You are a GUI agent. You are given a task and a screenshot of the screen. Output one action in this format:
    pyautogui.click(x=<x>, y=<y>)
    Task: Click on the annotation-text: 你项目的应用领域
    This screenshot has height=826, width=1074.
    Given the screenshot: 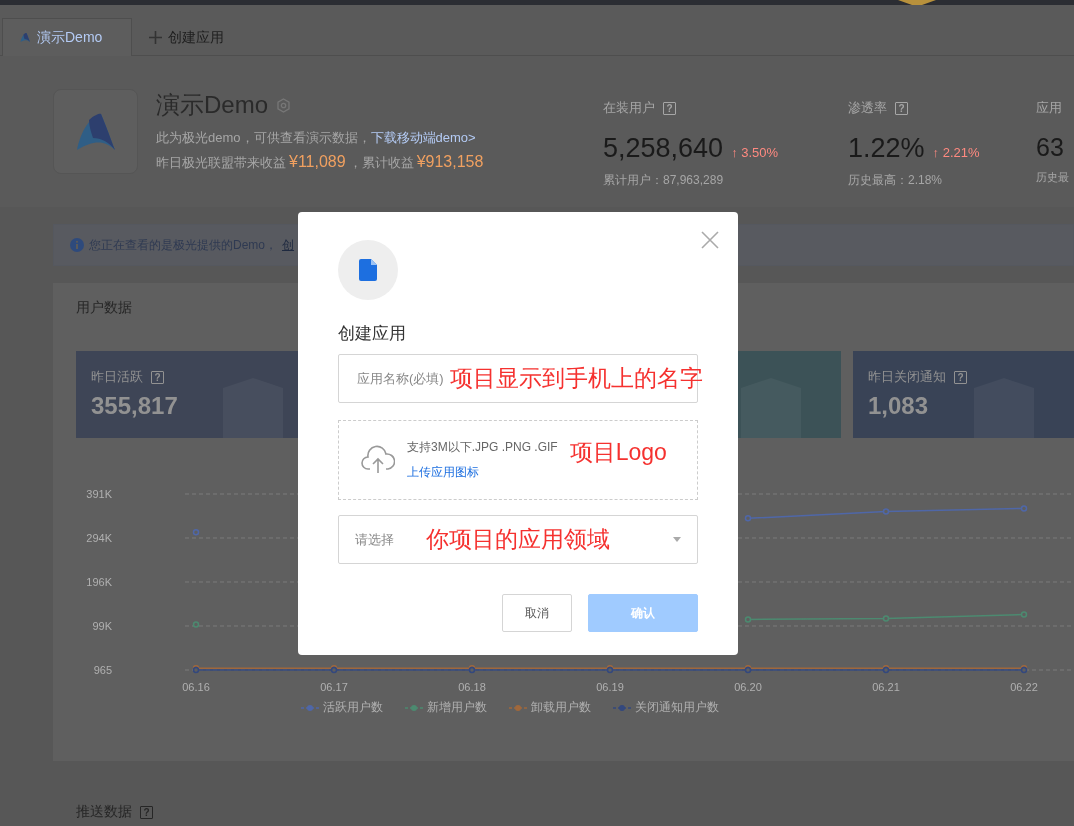 What is the action you would take?
    pyautogui.click(x=518, y=539)
    